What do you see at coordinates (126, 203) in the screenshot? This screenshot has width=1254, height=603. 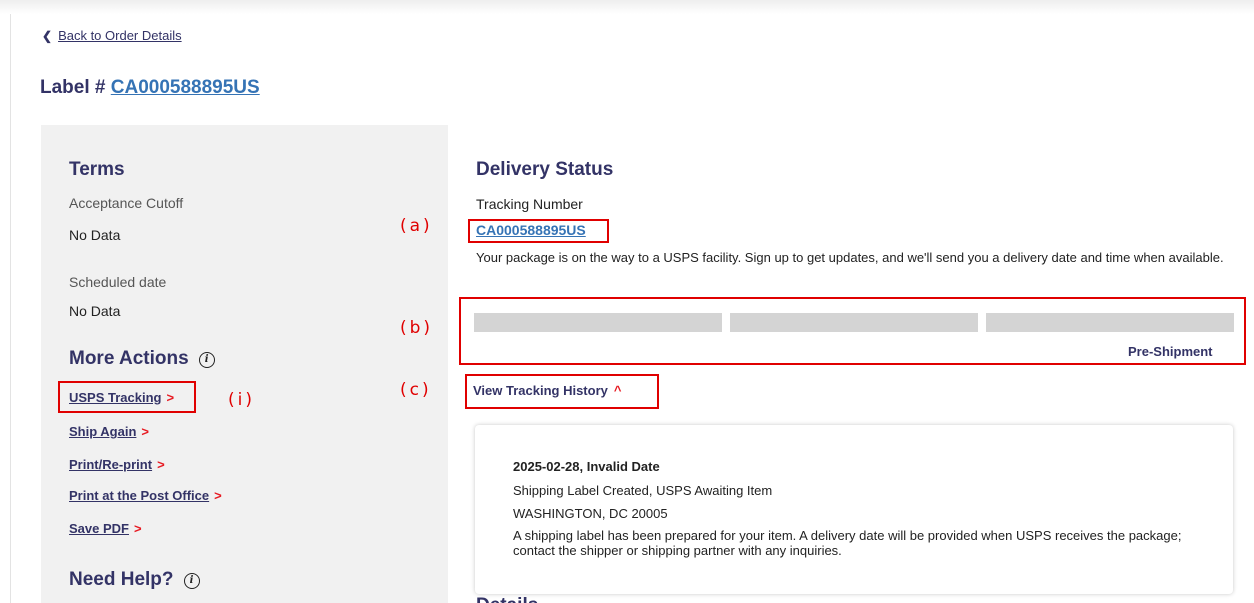 I see `acceptance-cutoff-label: Acceptance Cutoff` at bounding box center [126, 203].